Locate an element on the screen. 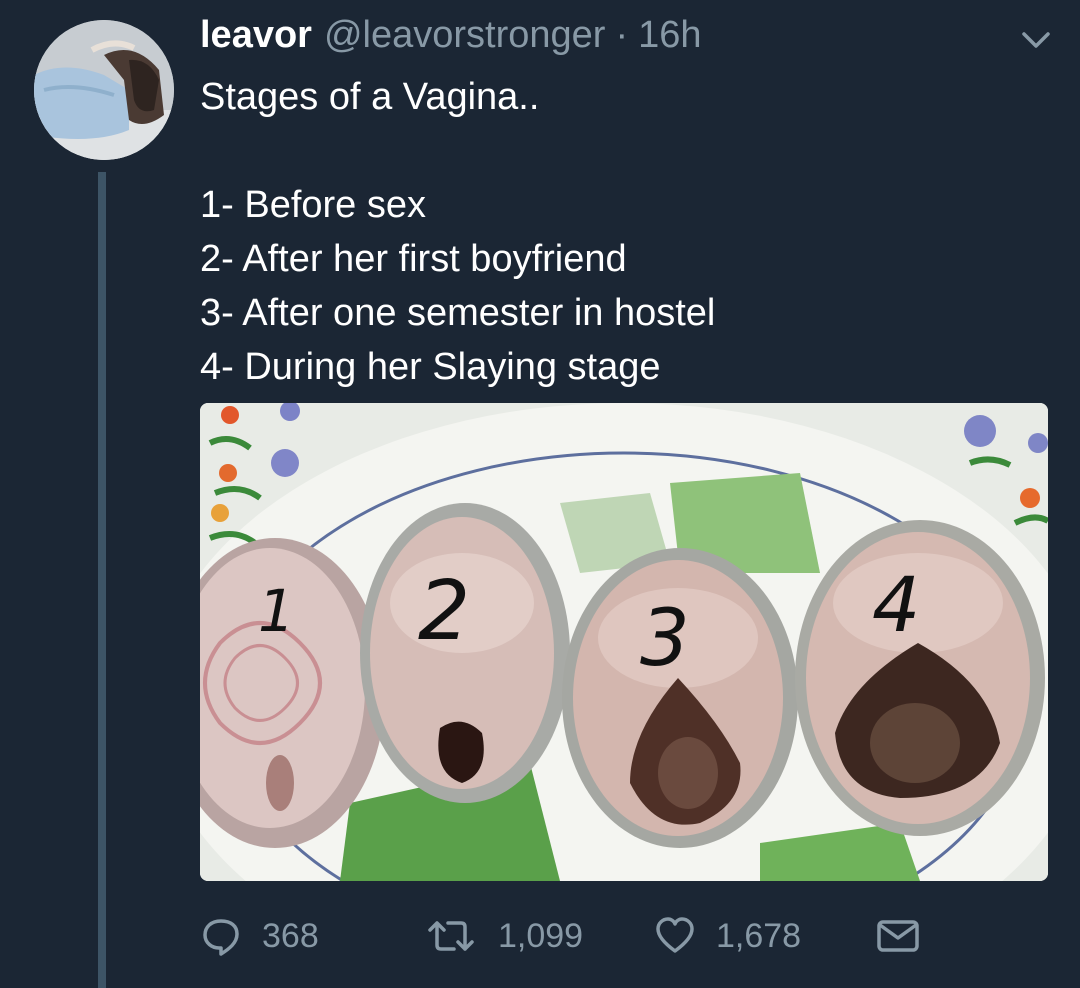  media-number-3: 3 is located at coordinates (665, 639).